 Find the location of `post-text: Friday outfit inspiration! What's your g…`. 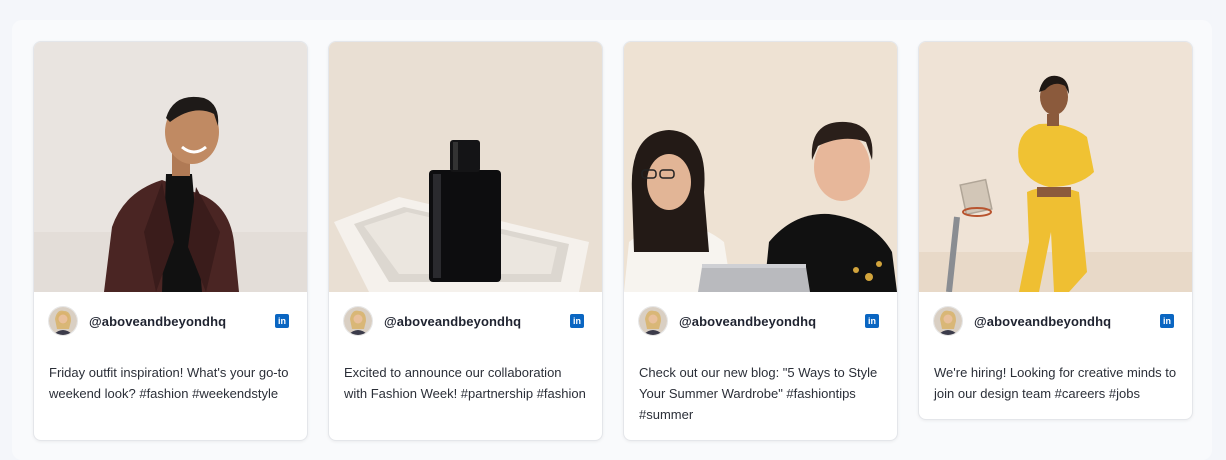

post-text: Friday outfit inspiration! What's your g… is located at coordinates (169, 383).